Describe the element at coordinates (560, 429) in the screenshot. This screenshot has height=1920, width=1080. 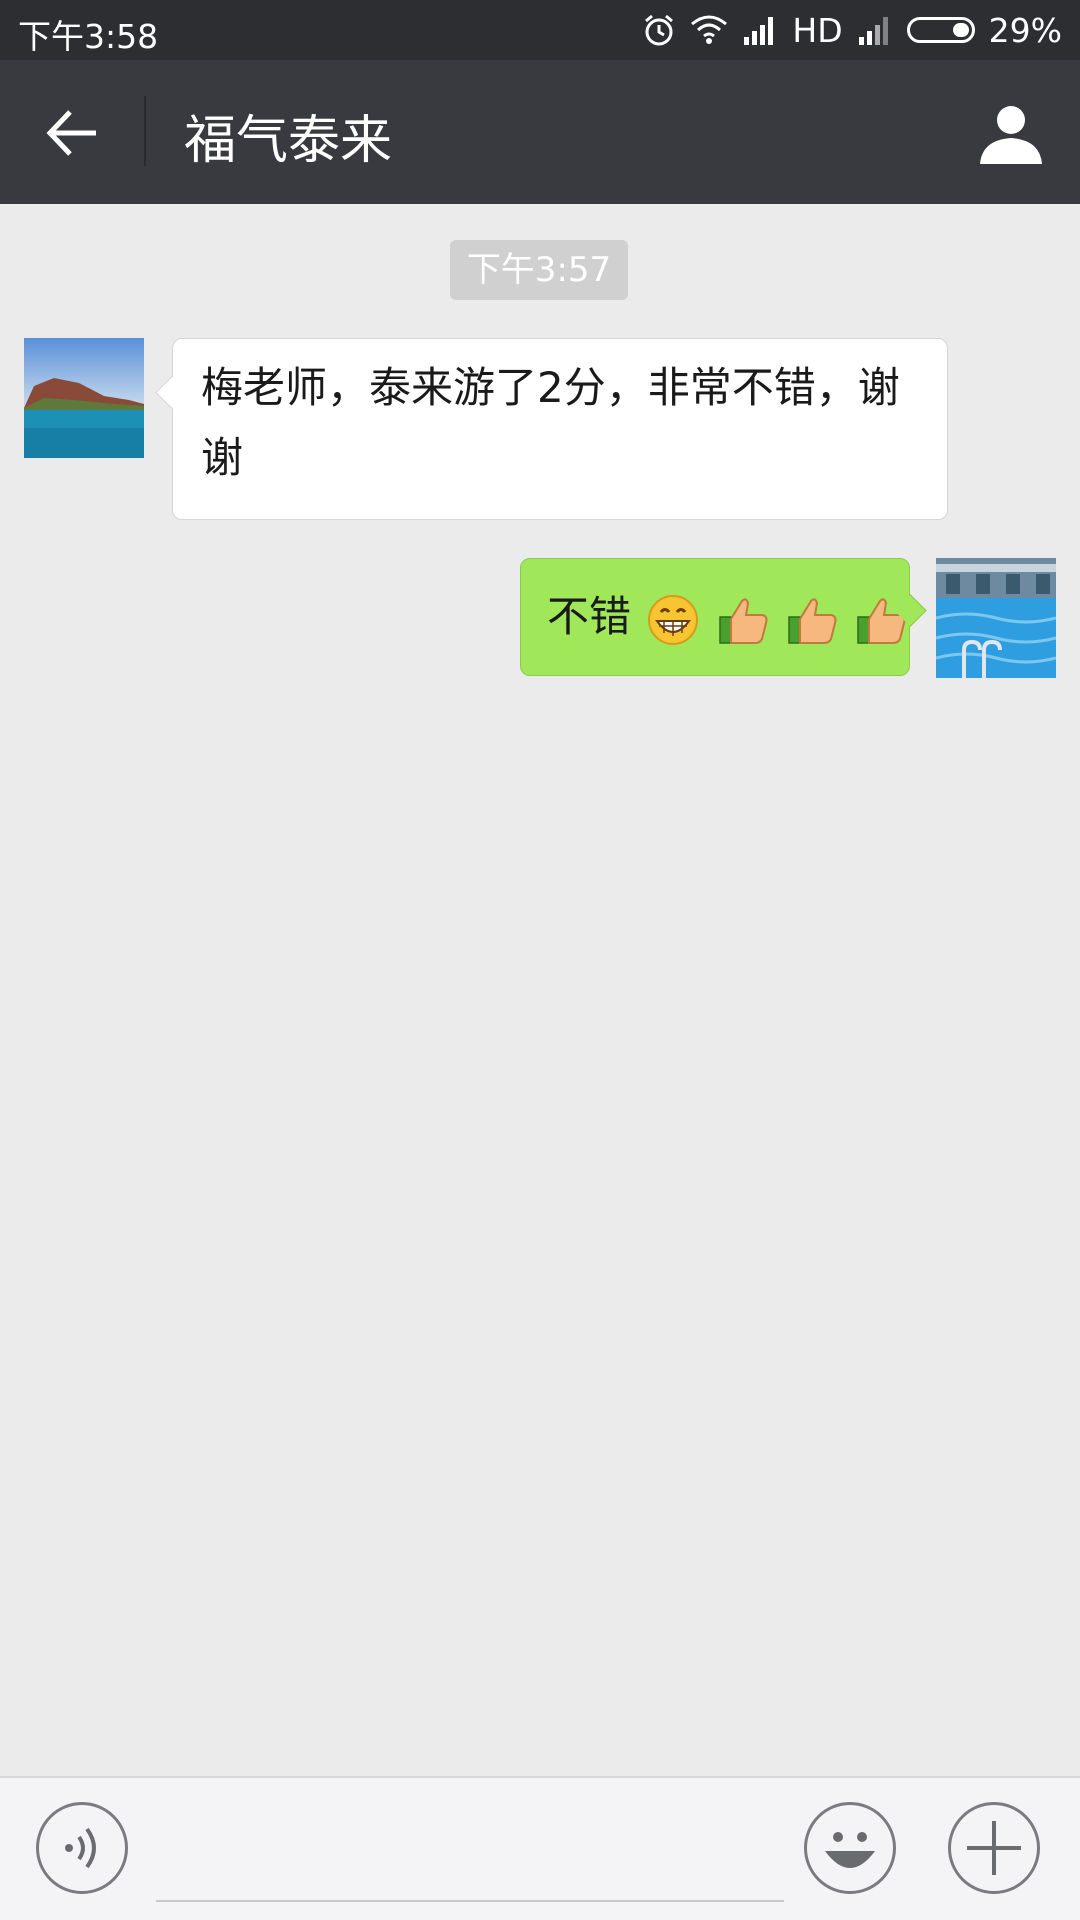
I see `incoming-message: 梅老师，泰来游了2分，非常不错，谢谢` at that location.